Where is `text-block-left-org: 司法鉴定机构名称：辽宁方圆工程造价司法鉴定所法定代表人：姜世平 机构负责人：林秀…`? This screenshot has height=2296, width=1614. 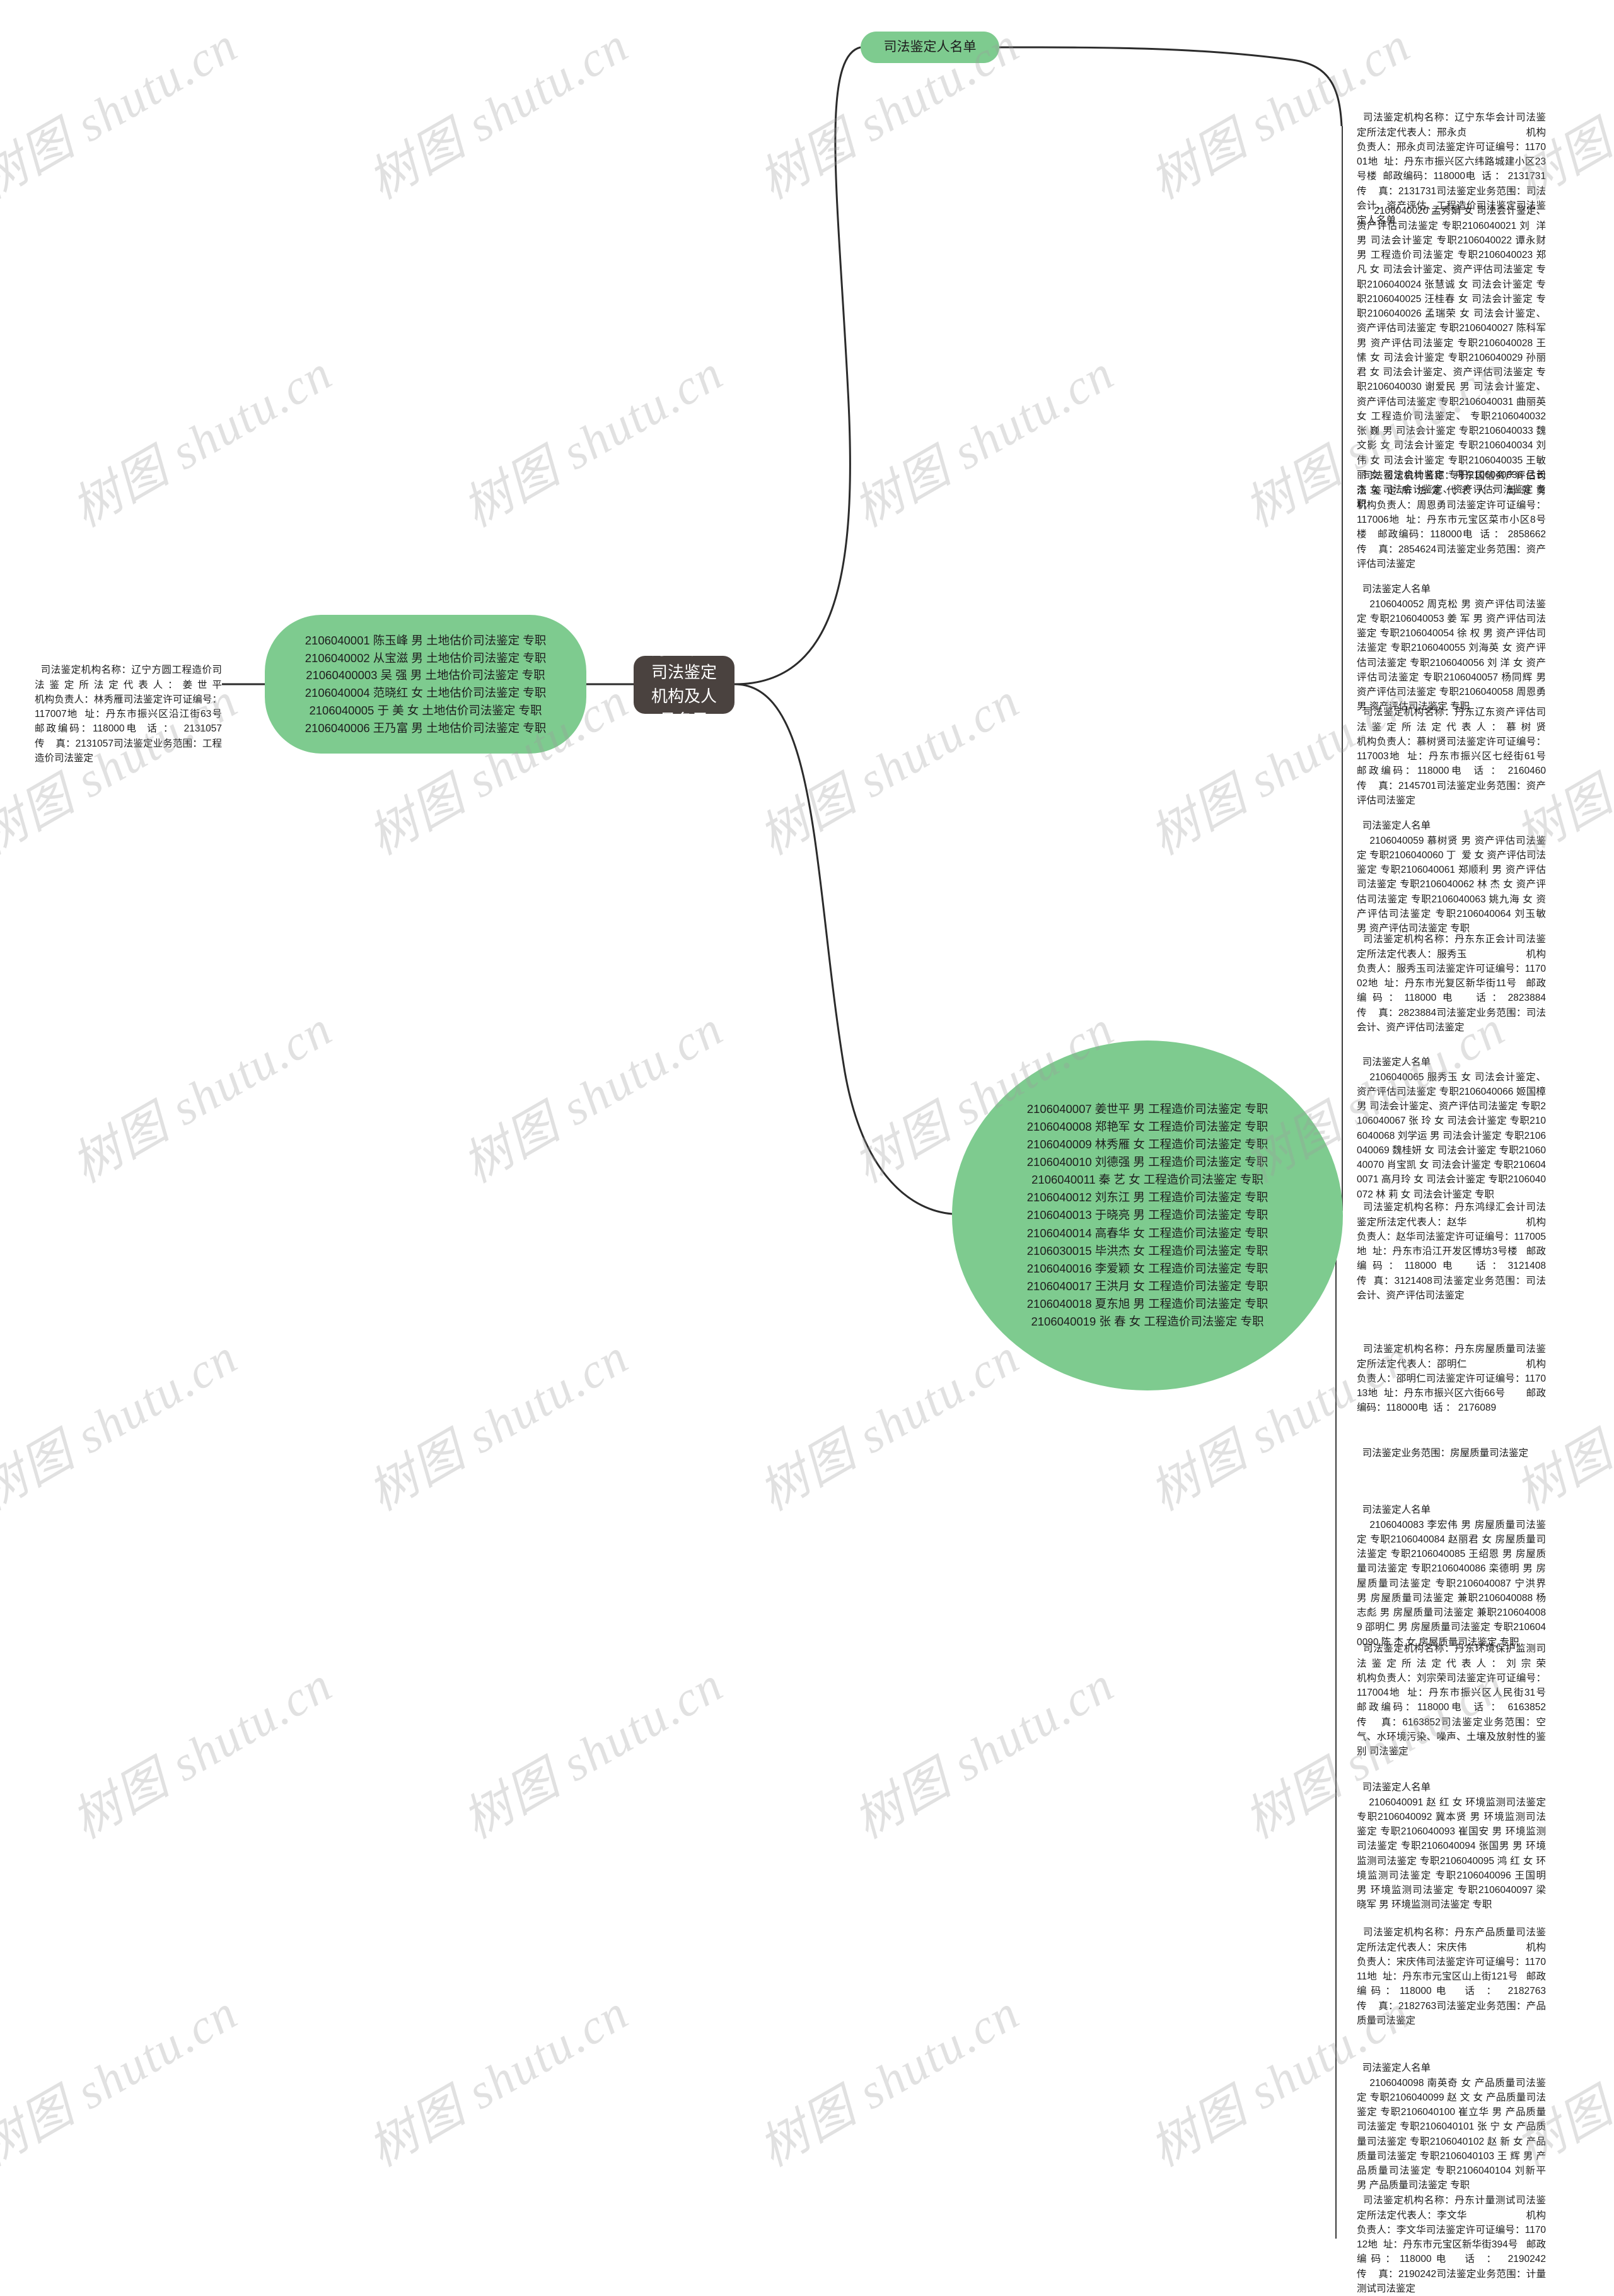 text-block-left-org: 司法鉴定机构名称：辽宁方圆工程造价司法鉴定所法定代表人：姜世平 机构负责人：林秀… is located at coordinates (128, 707).